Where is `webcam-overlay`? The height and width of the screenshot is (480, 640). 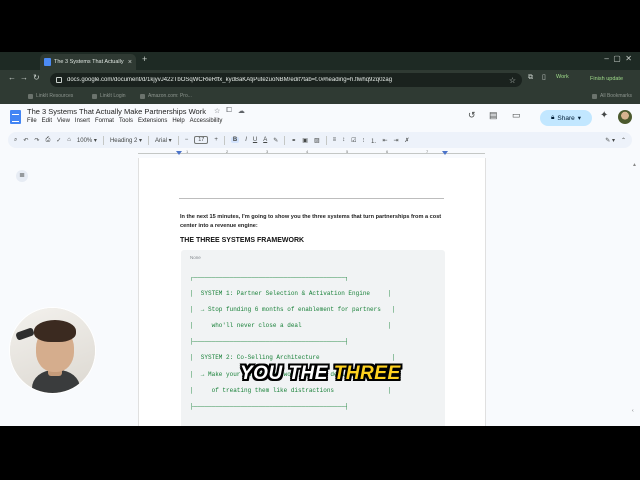
webcam-overlay is located at coordinates (52, 350).